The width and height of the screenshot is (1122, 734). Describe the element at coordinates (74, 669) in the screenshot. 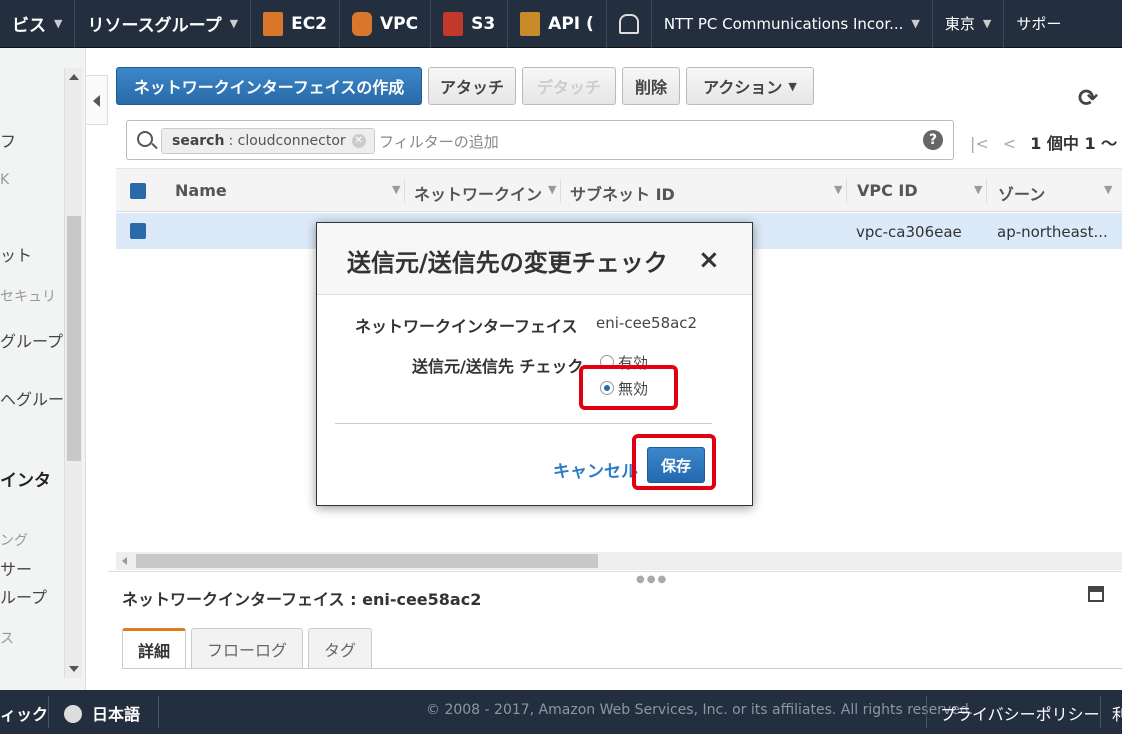

I see `scroll-down-icon` at that location.